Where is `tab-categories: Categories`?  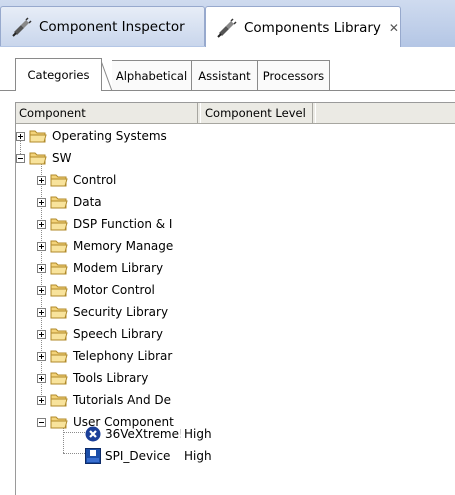 tab-categories: Categories is located at coordinates (58, 74).